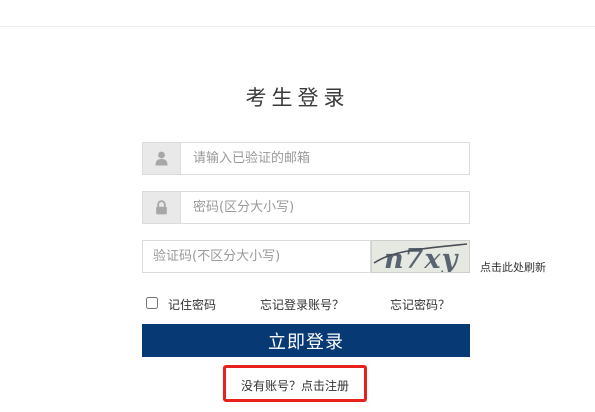 This screenshot has height=412, width=595. I want to click on captcha-input-group, so click(256, 256).